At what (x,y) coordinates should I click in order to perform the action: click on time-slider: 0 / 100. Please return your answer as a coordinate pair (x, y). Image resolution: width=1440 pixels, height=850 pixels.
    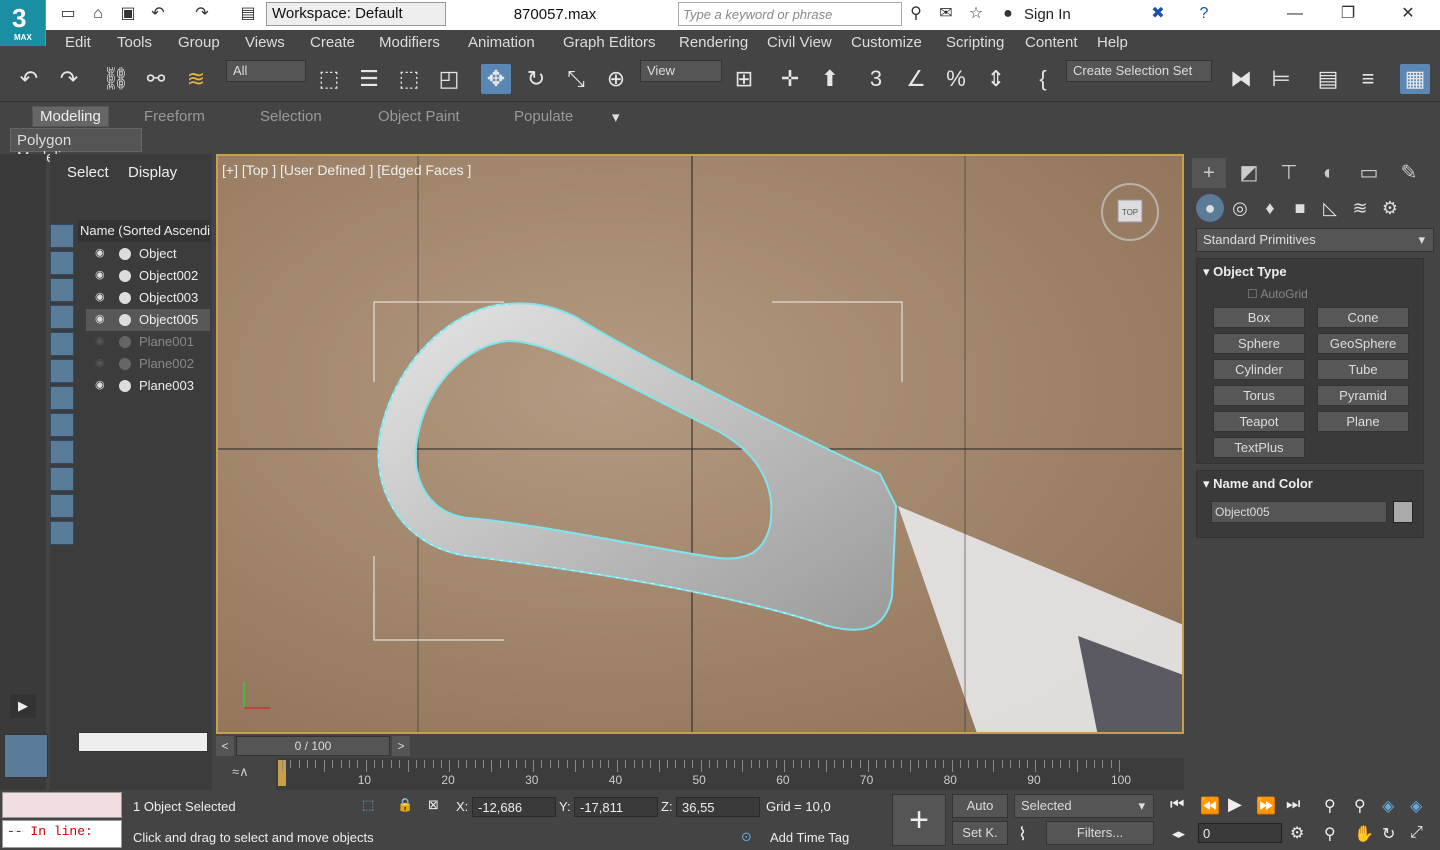
    Looking at the image, I should click on (313, 746).